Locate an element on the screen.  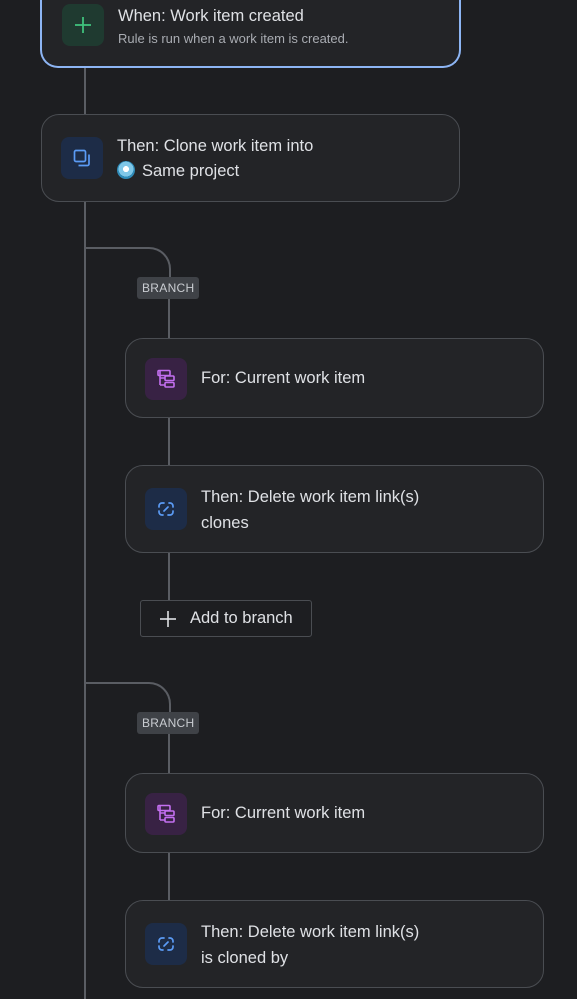
clone-icon-box is located at coordinates (82, 158).